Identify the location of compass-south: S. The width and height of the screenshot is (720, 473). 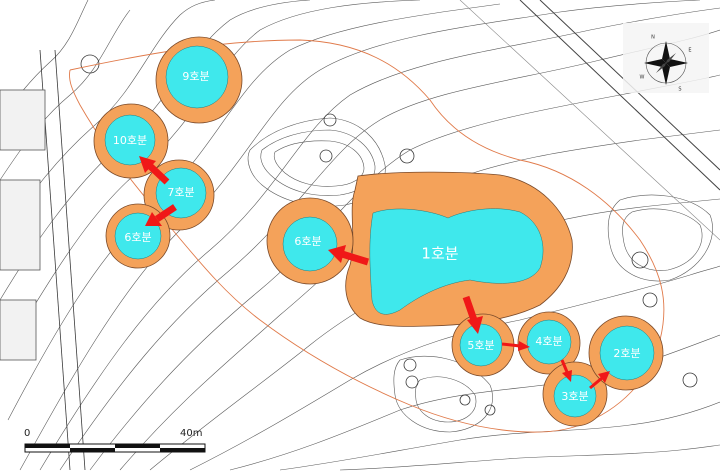
(679, 90).